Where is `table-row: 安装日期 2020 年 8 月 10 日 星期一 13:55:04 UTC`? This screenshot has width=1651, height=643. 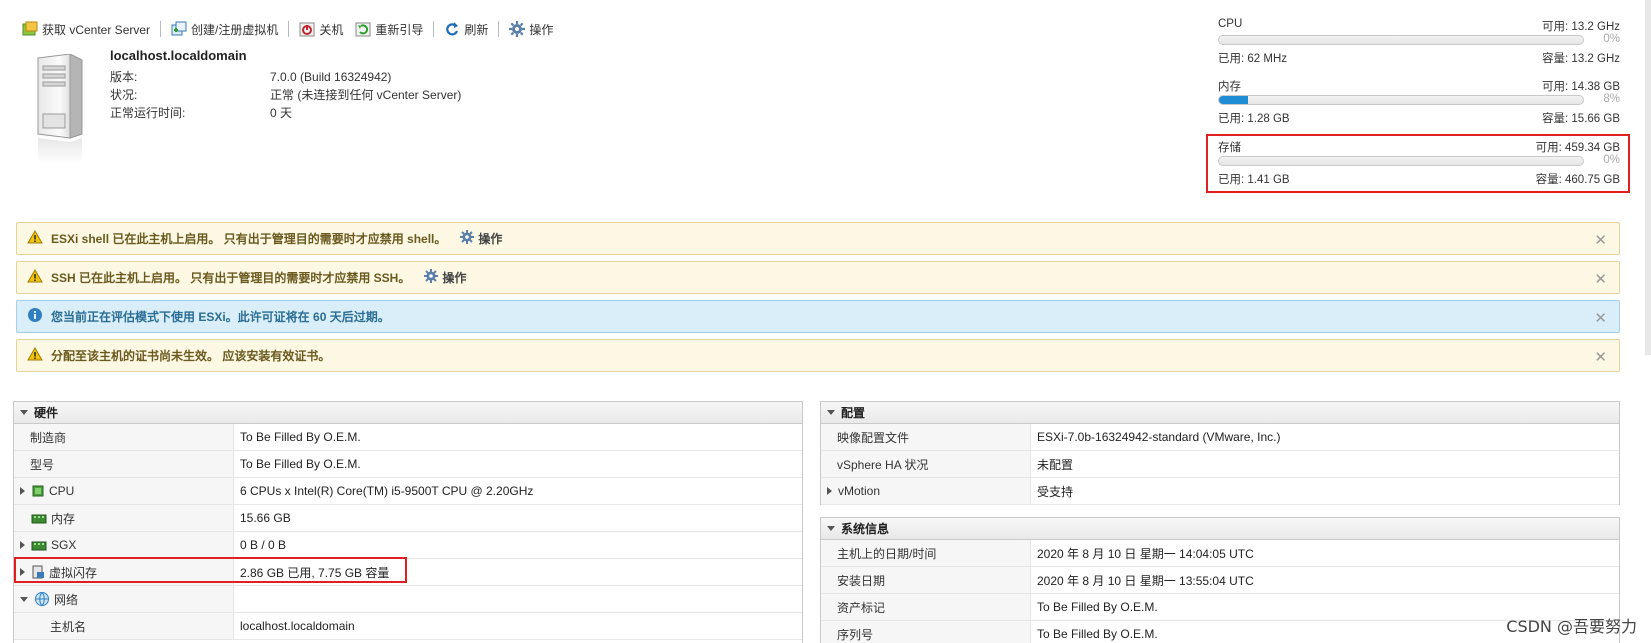 table-row: 安装日期 2020 年 8 月 10 日 星期一 13:55:04 UTC is located at coordinates (1220, 580).